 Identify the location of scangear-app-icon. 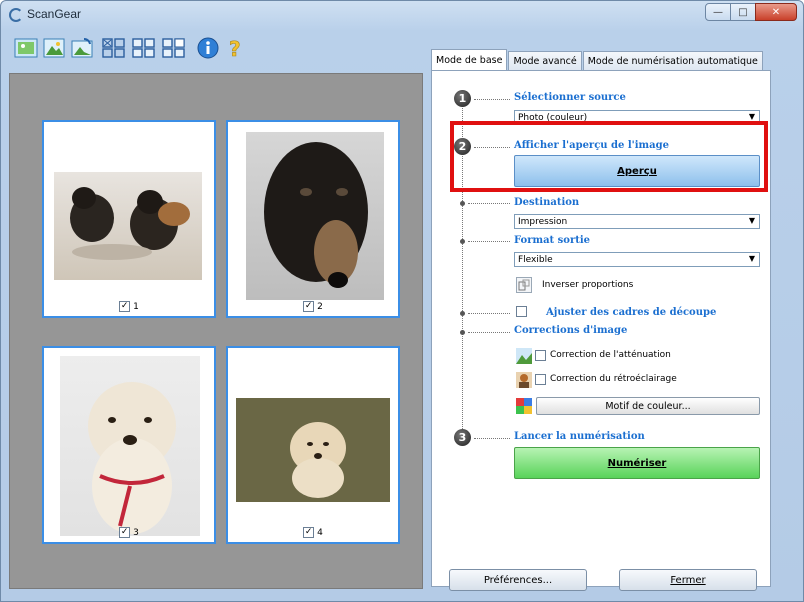
(16, 15).